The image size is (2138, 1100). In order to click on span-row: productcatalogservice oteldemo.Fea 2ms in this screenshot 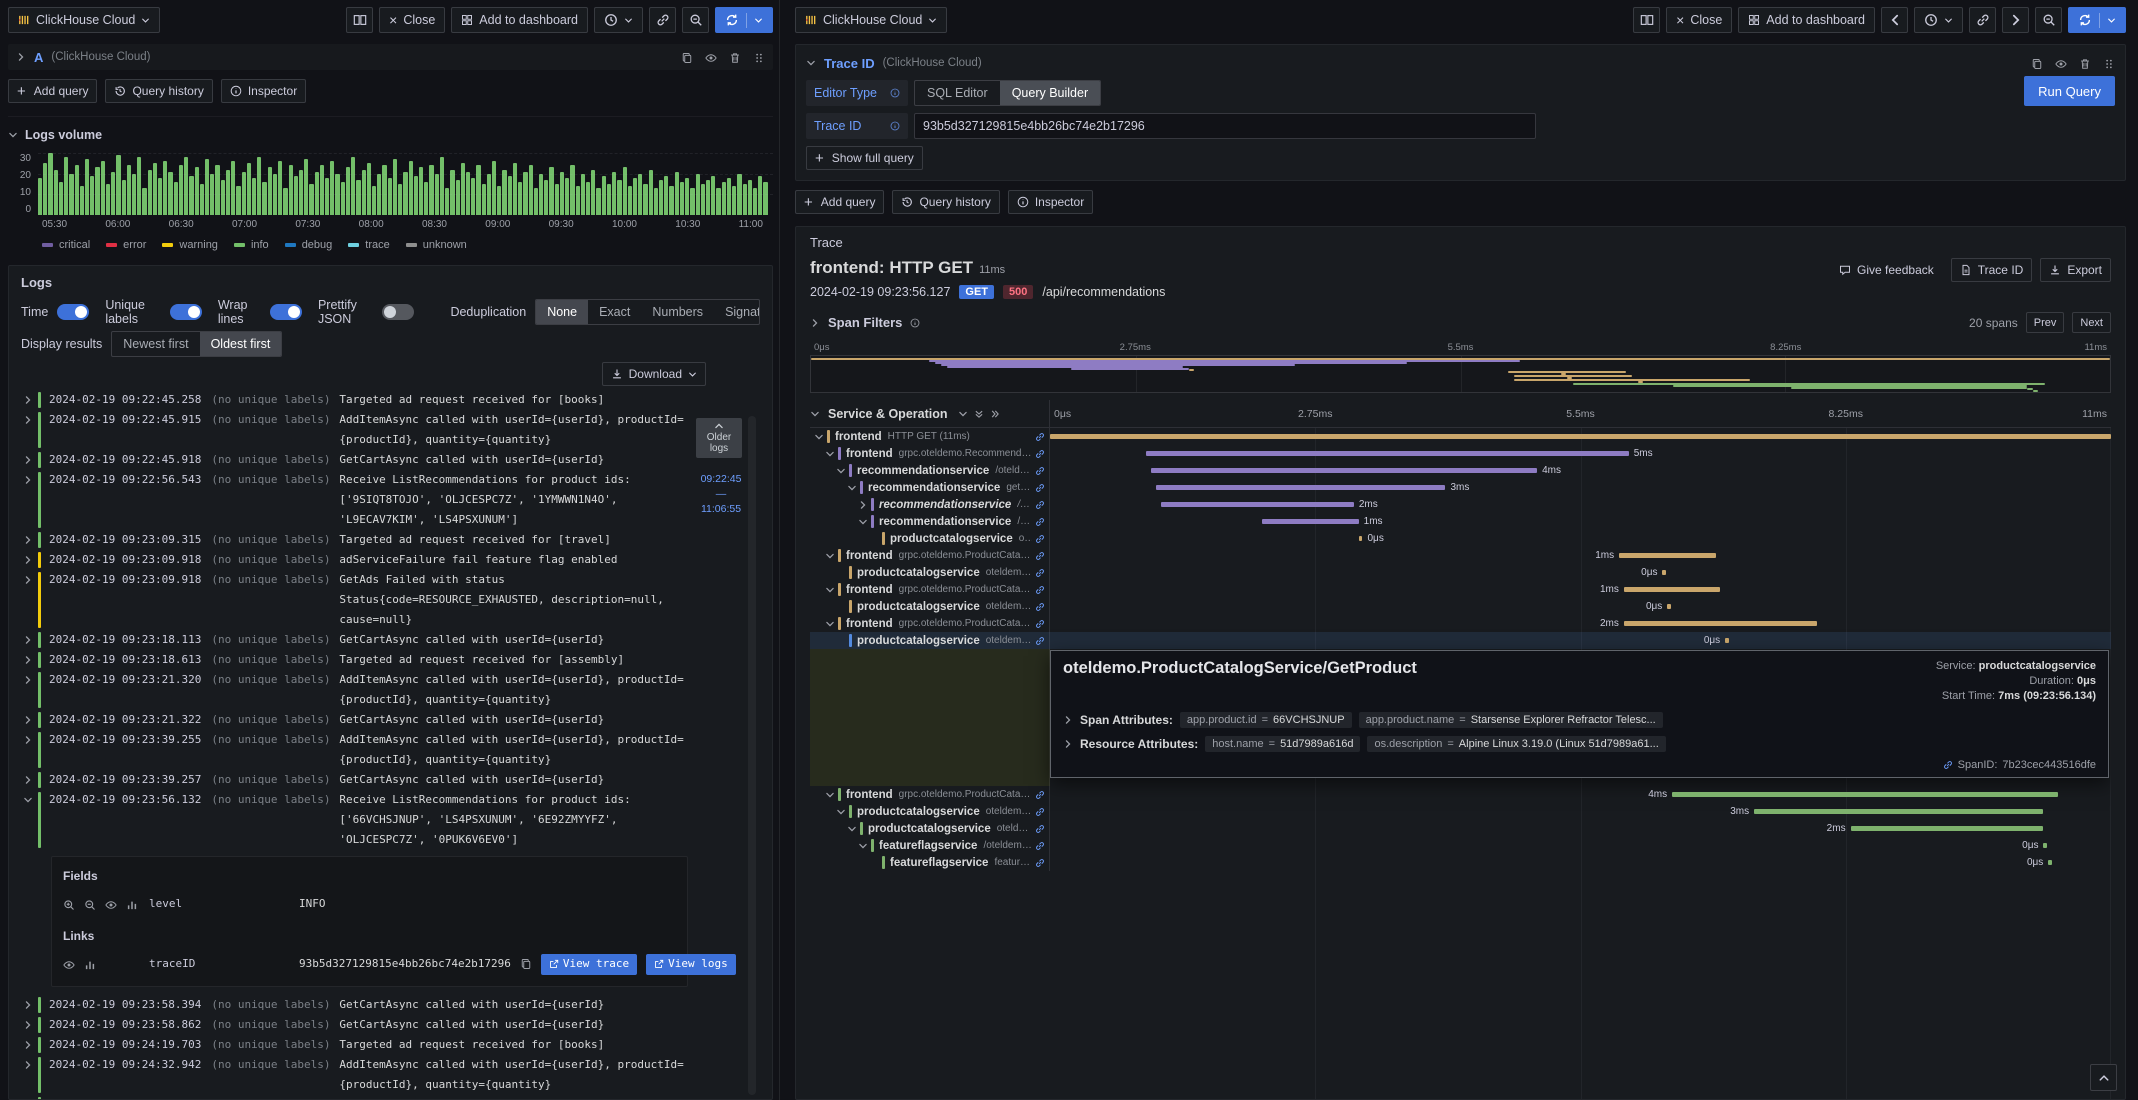, I will do `click(1460, 828)`.